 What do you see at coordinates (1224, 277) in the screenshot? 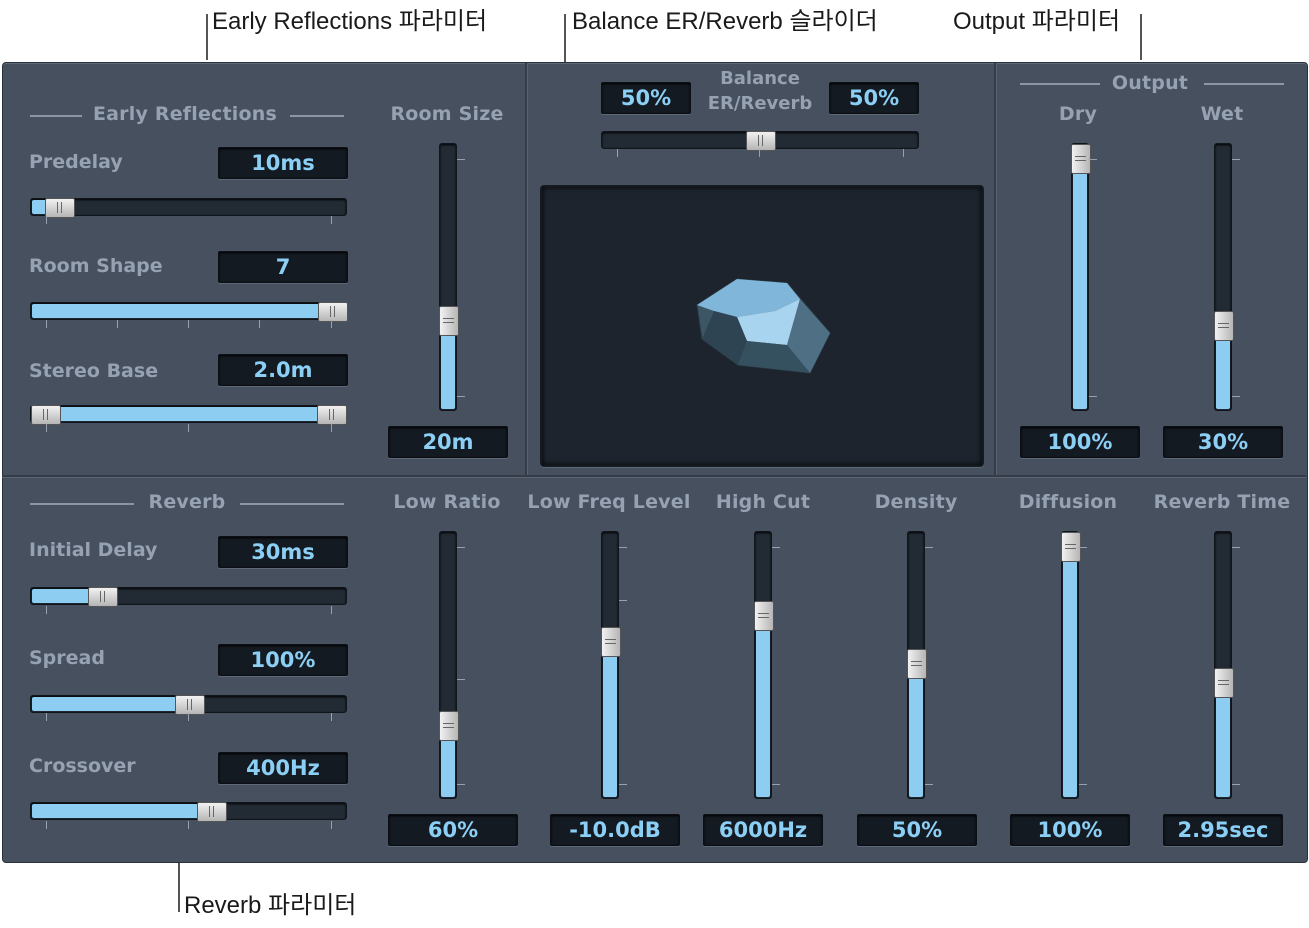
I see `wet-slider` at bounding box center [1224, 277].